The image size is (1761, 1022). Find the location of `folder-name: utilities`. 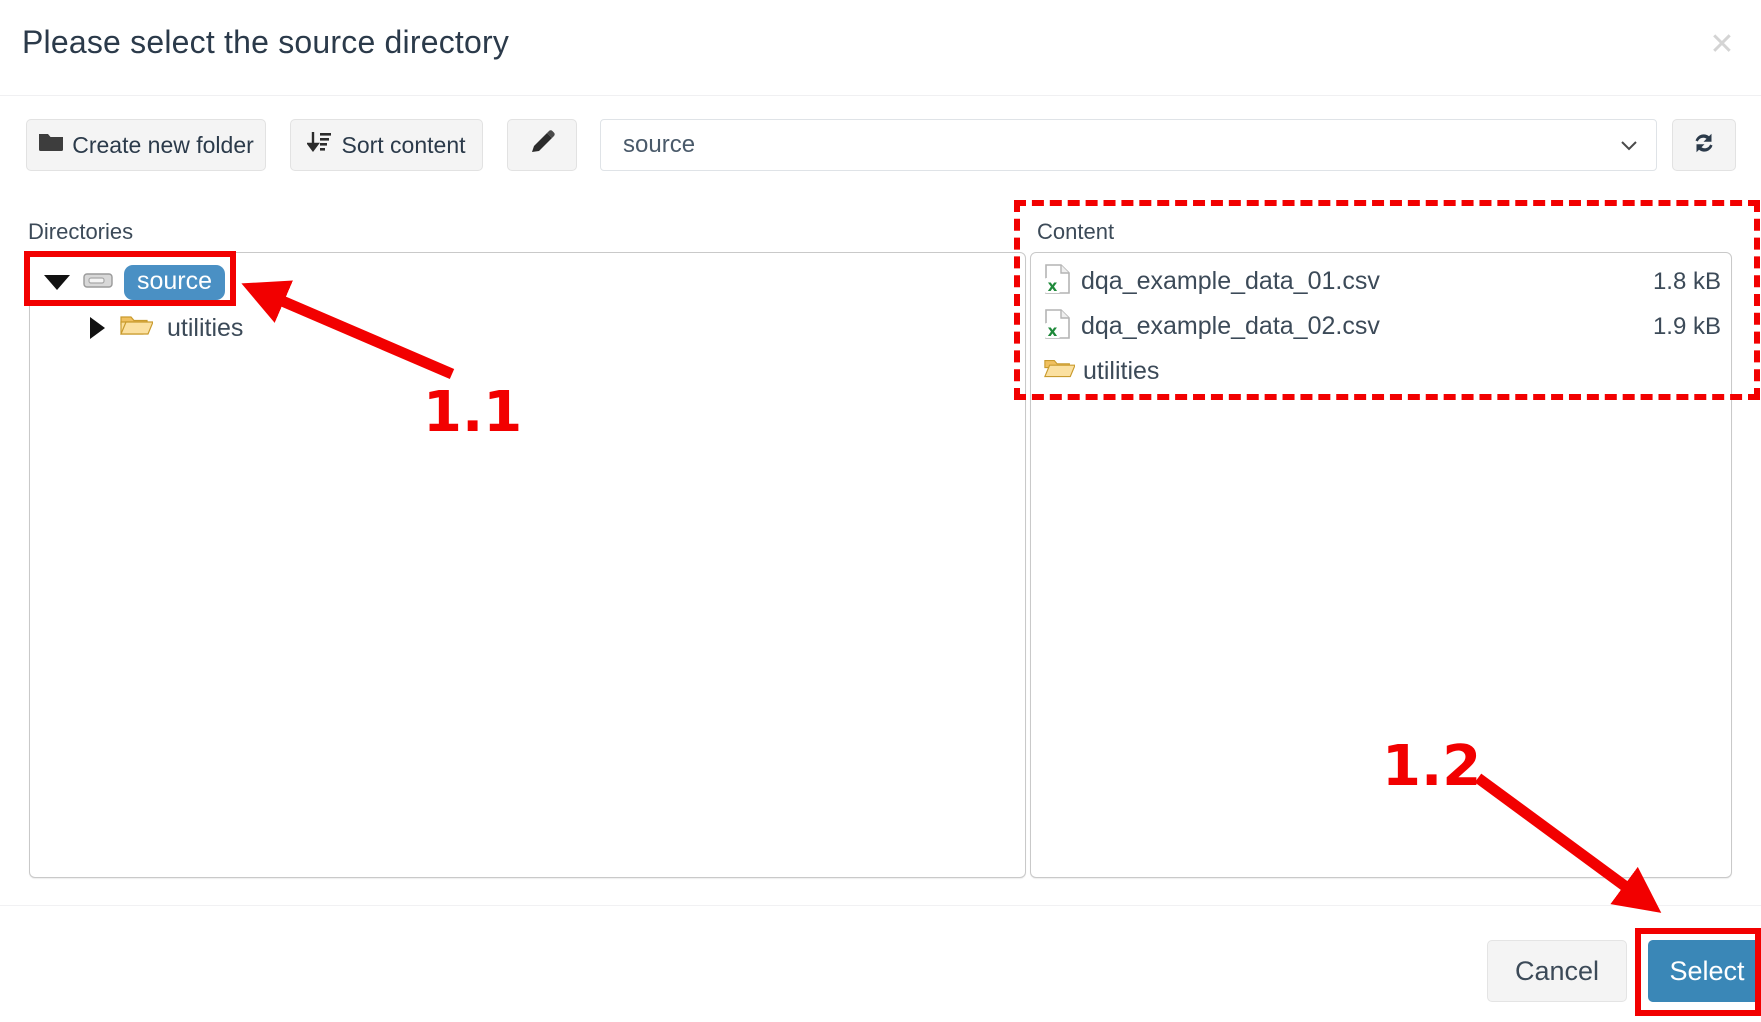

folder-name: utilities is located at coordinates (1121, 371).